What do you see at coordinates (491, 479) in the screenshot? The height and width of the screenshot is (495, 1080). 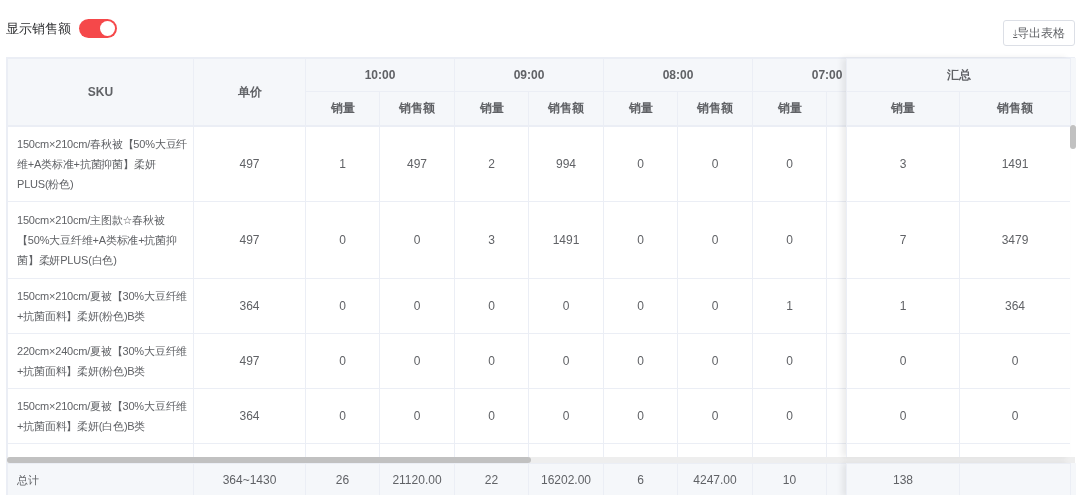 I see `footer-cell: 22` at bounding box center [491, 479].